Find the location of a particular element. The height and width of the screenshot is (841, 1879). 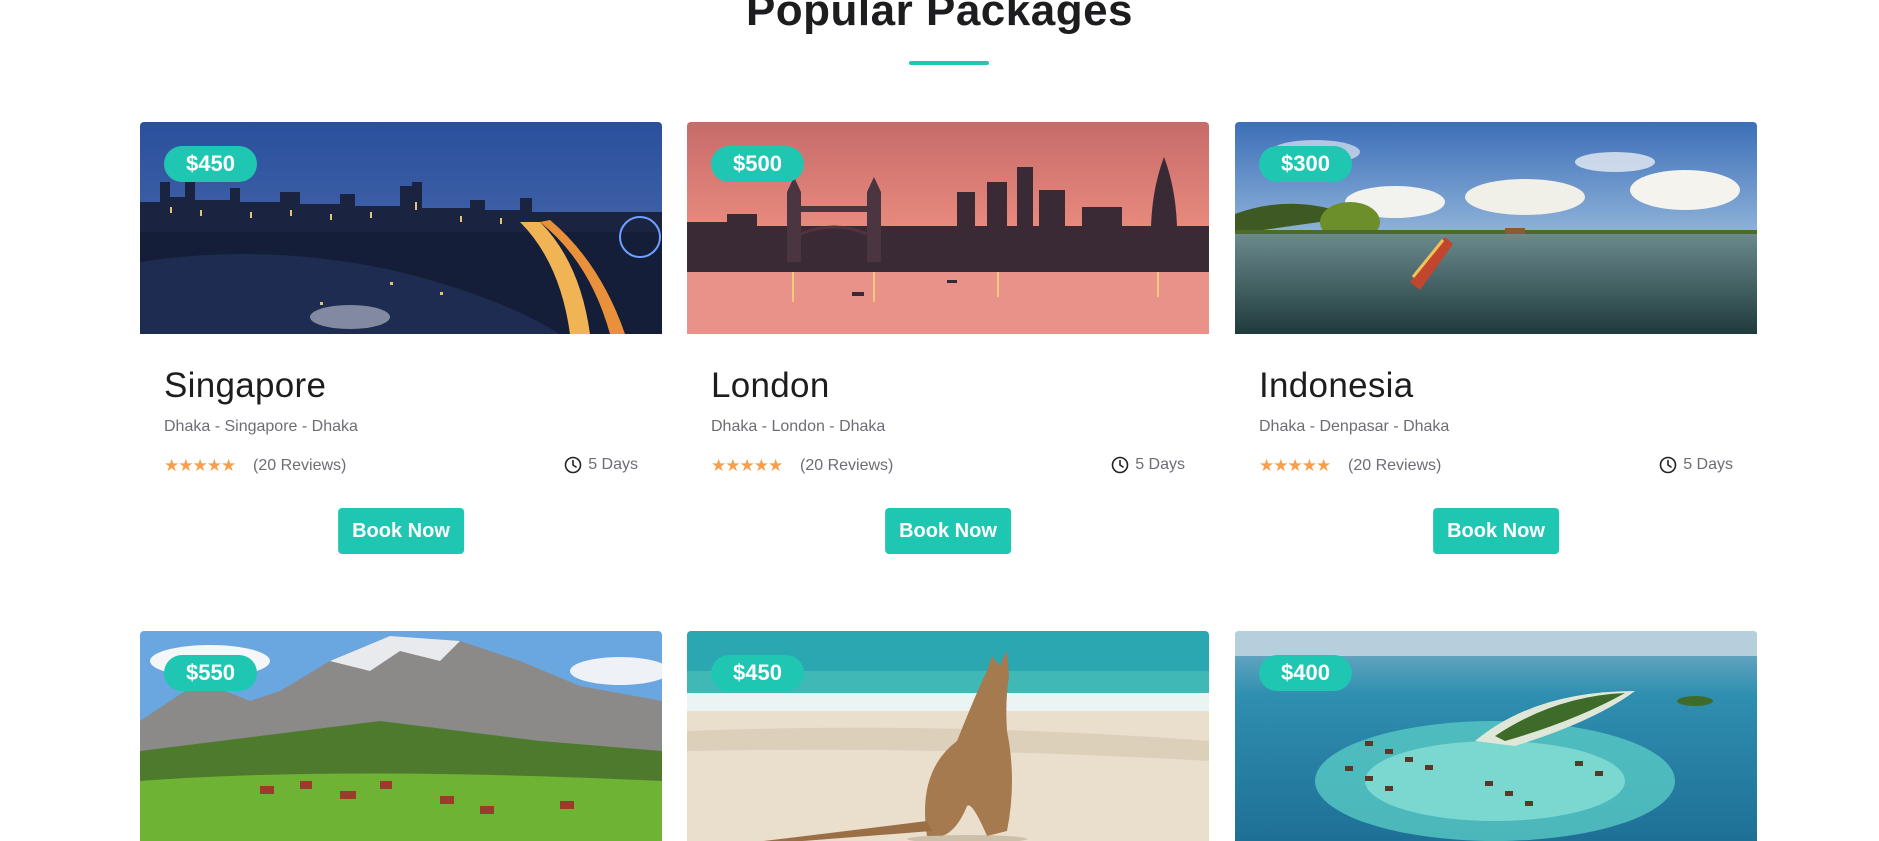

package-card-5: $450 is located at coordinates (948, 736).